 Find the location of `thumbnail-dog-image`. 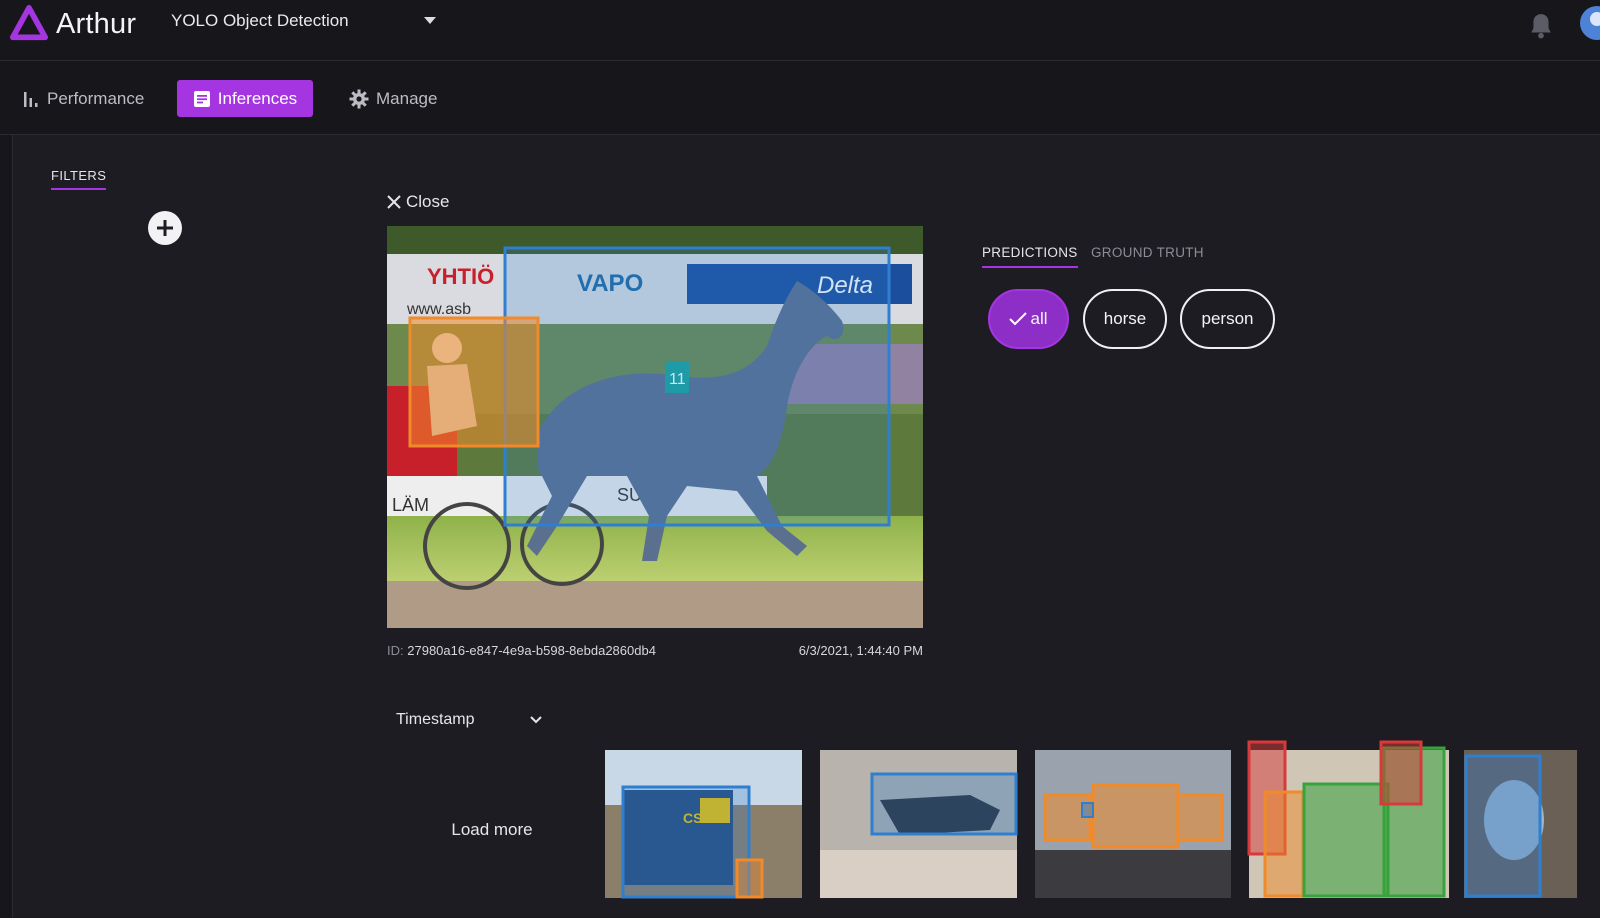

thumbnail-dog-image is located at coordinates (919, 824).